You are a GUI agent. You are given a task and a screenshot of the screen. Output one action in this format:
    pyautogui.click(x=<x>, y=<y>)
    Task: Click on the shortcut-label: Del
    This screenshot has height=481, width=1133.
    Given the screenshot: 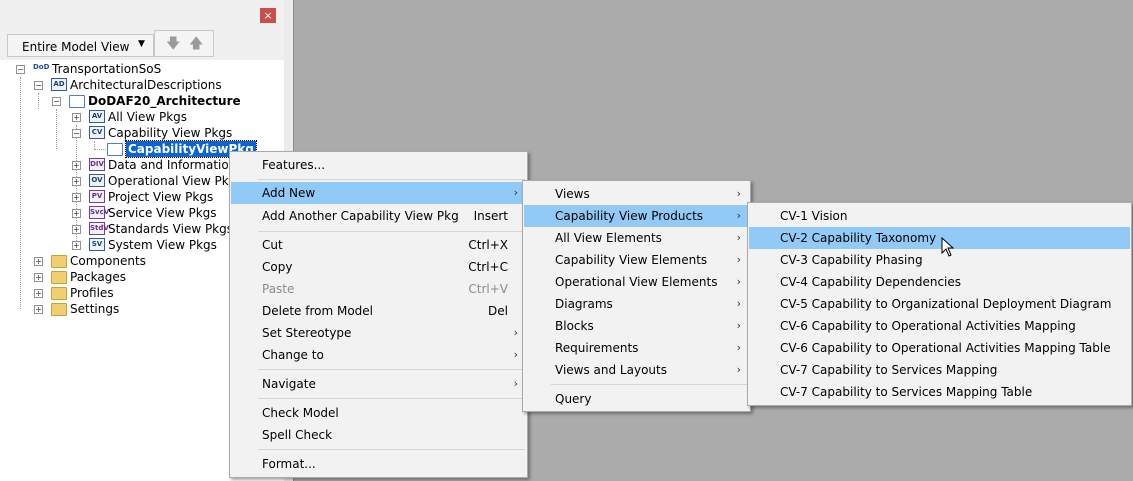 What is the action you would take?
    pyautogui.click(x=498, y=311)
    